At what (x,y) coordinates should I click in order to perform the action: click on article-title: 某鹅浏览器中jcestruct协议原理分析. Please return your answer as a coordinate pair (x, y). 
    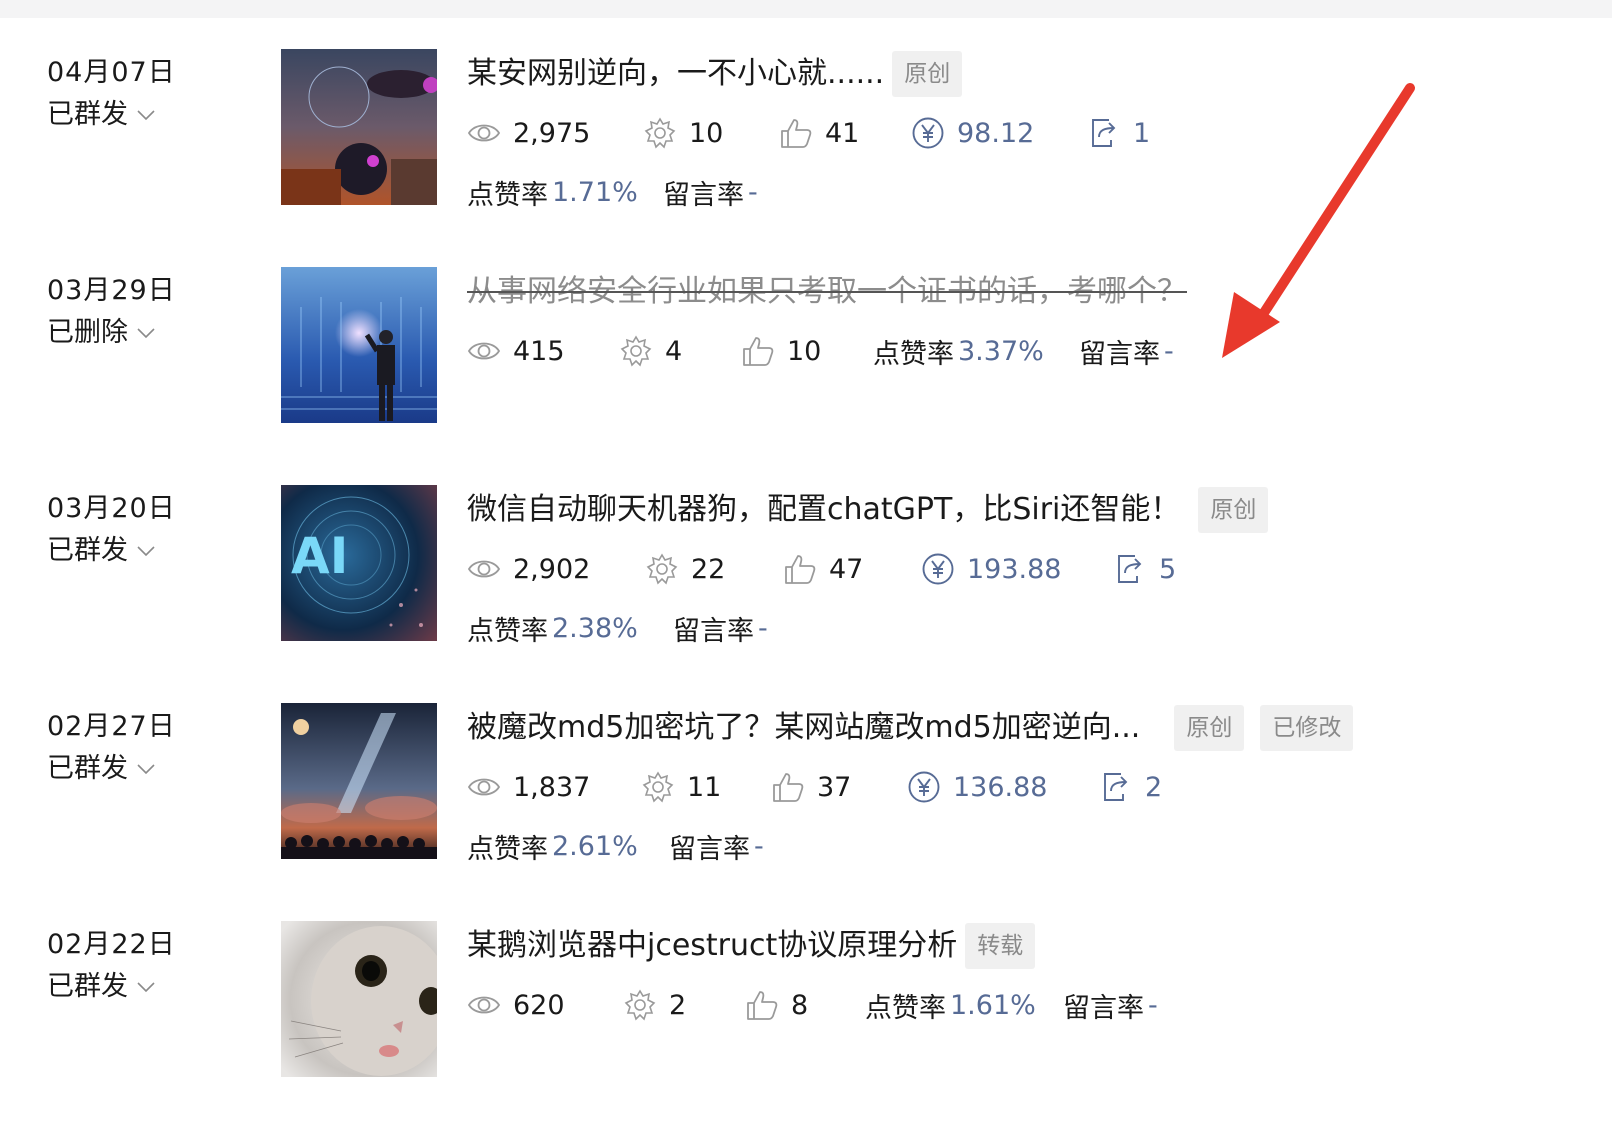
    Looking at the image, I should click on (712, 946).